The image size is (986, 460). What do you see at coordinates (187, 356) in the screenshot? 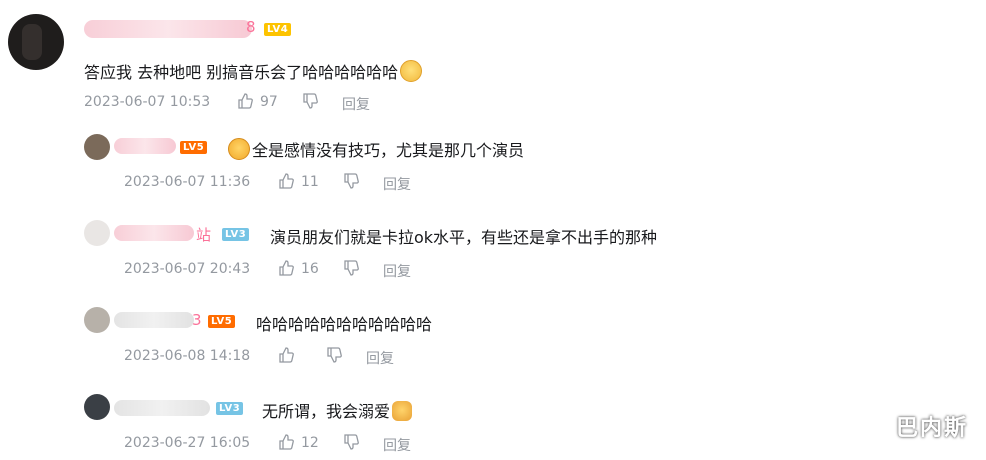
I see `timestamp: 2023-06-08 14:18` at bounding box center [187, 356].